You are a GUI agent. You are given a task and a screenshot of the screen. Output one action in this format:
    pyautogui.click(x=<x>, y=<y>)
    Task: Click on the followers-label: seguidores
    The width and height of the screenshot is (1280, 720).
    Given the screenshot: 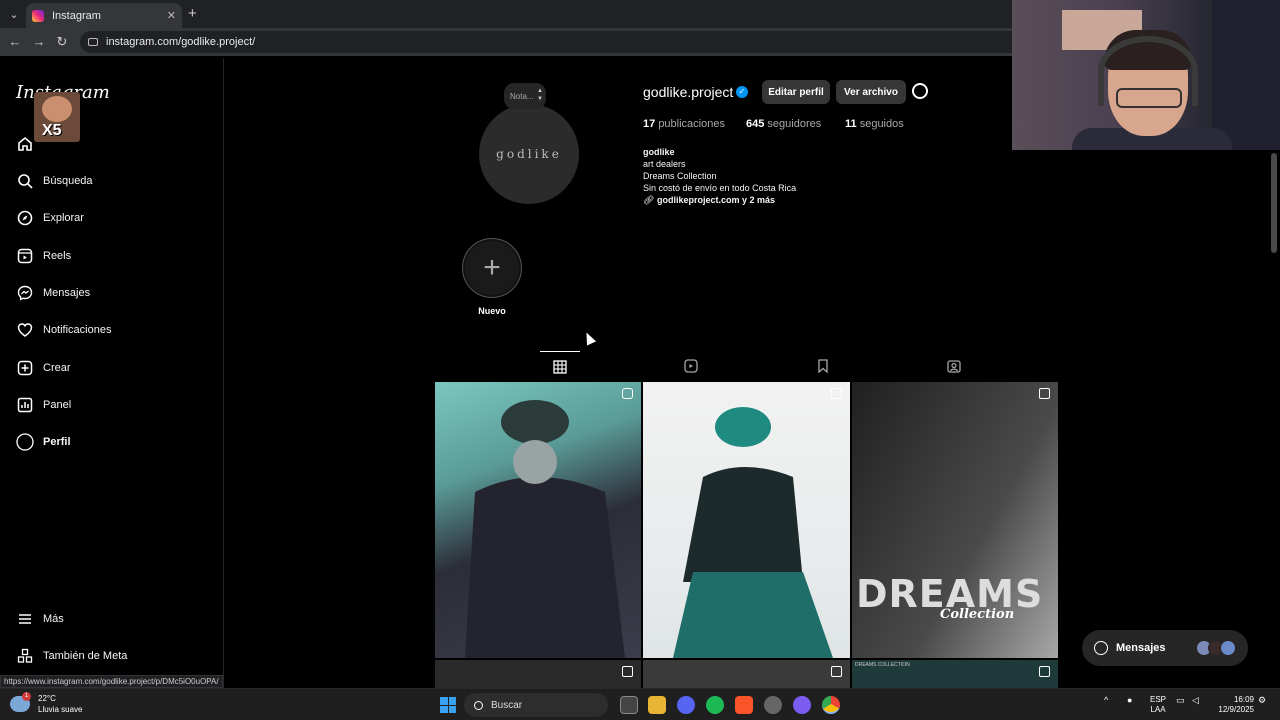 What is the action you would take?
    pyautogui.click(x=794, y=124)
    